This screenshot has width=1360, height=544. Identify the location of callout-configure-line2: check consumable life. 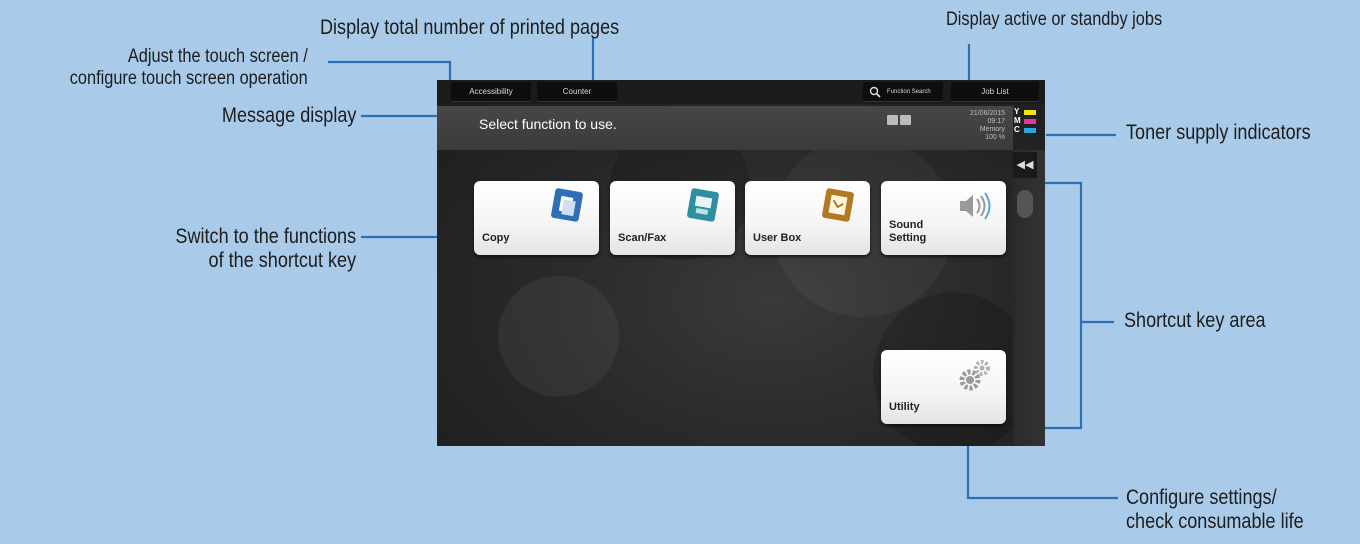
(1215, 521).